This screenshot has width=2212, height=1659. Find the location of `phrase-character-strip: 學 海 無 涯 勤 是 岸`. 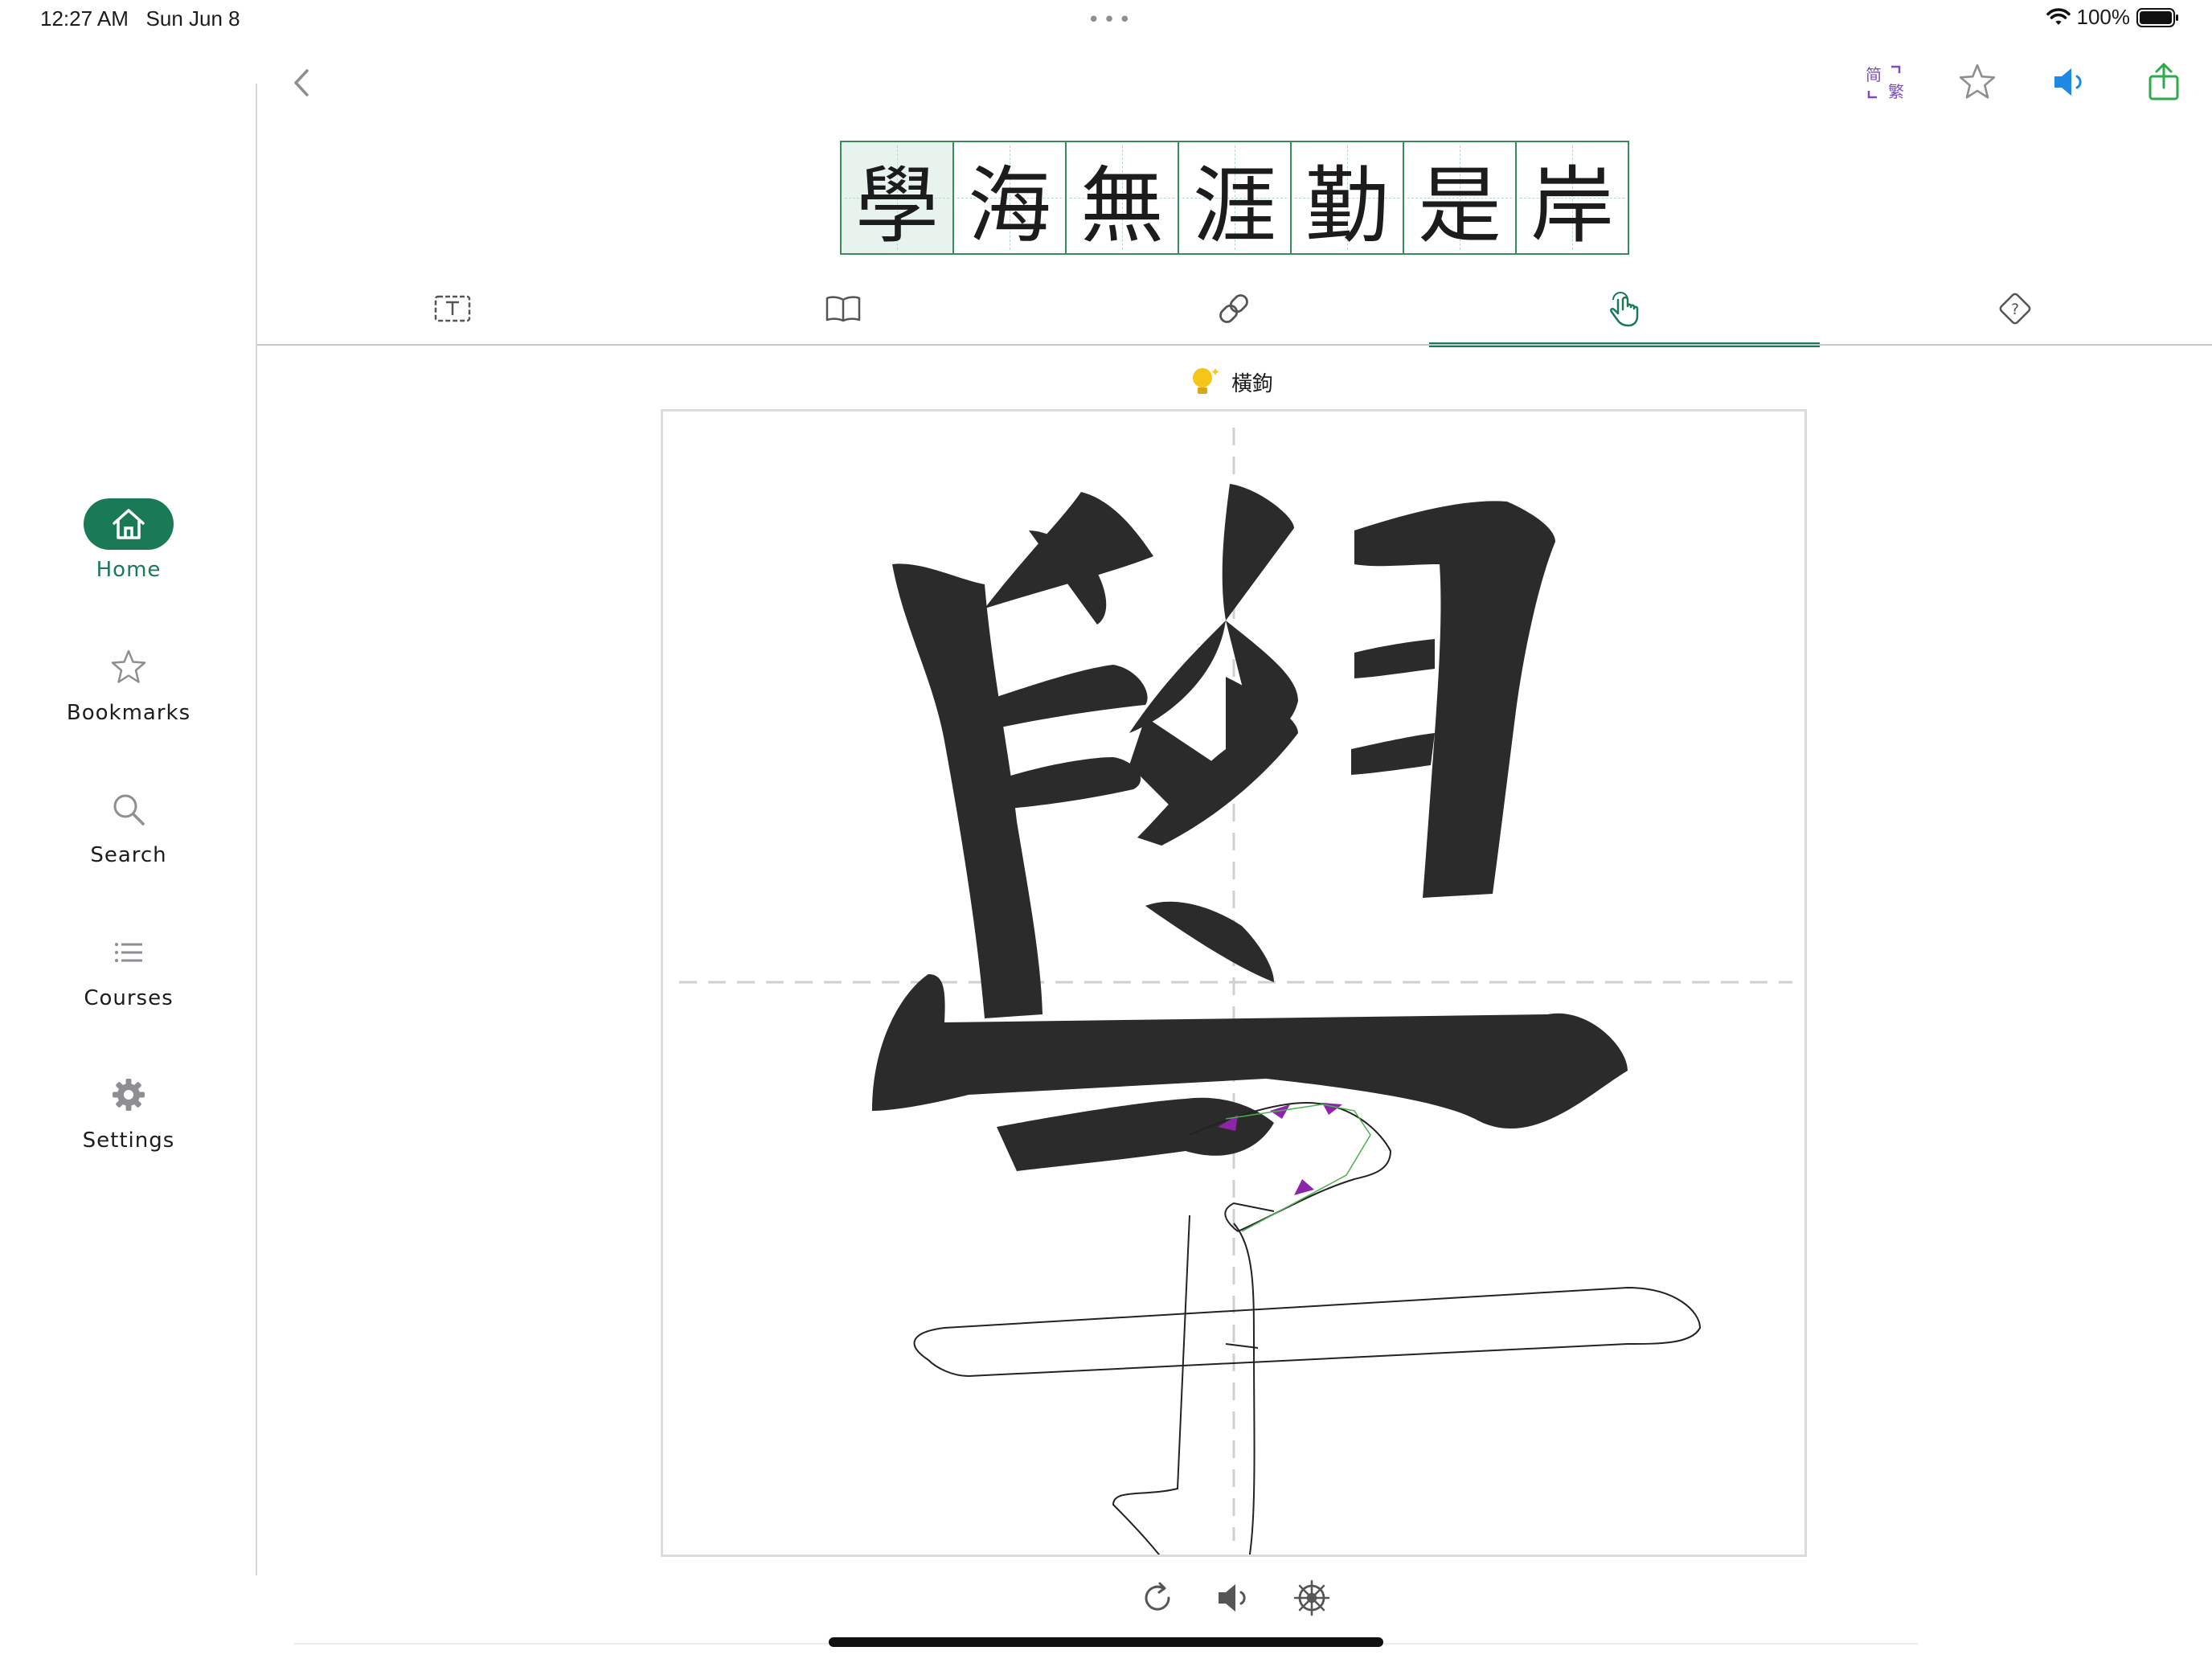

phrase-character-strip: 學 海 無 涯 勤 是 岸 is located at coordinates (1234, 198).